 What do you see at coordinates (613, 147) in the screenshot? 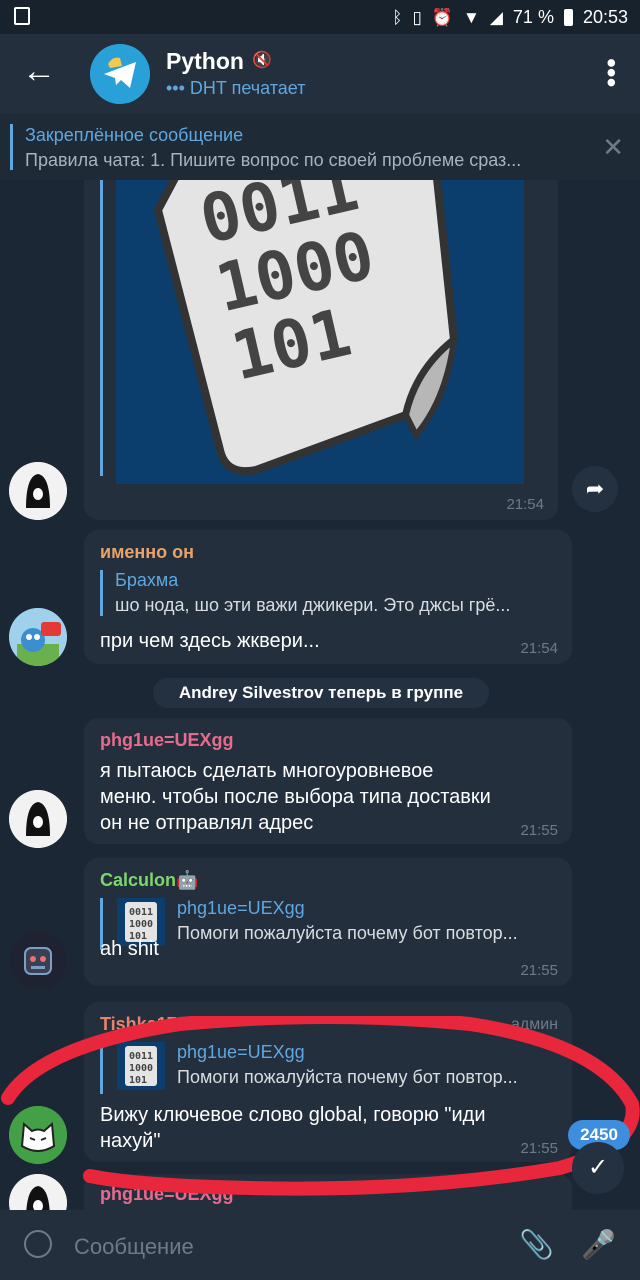
I see `close-icon: ✕` at bounding box center [613, 147].